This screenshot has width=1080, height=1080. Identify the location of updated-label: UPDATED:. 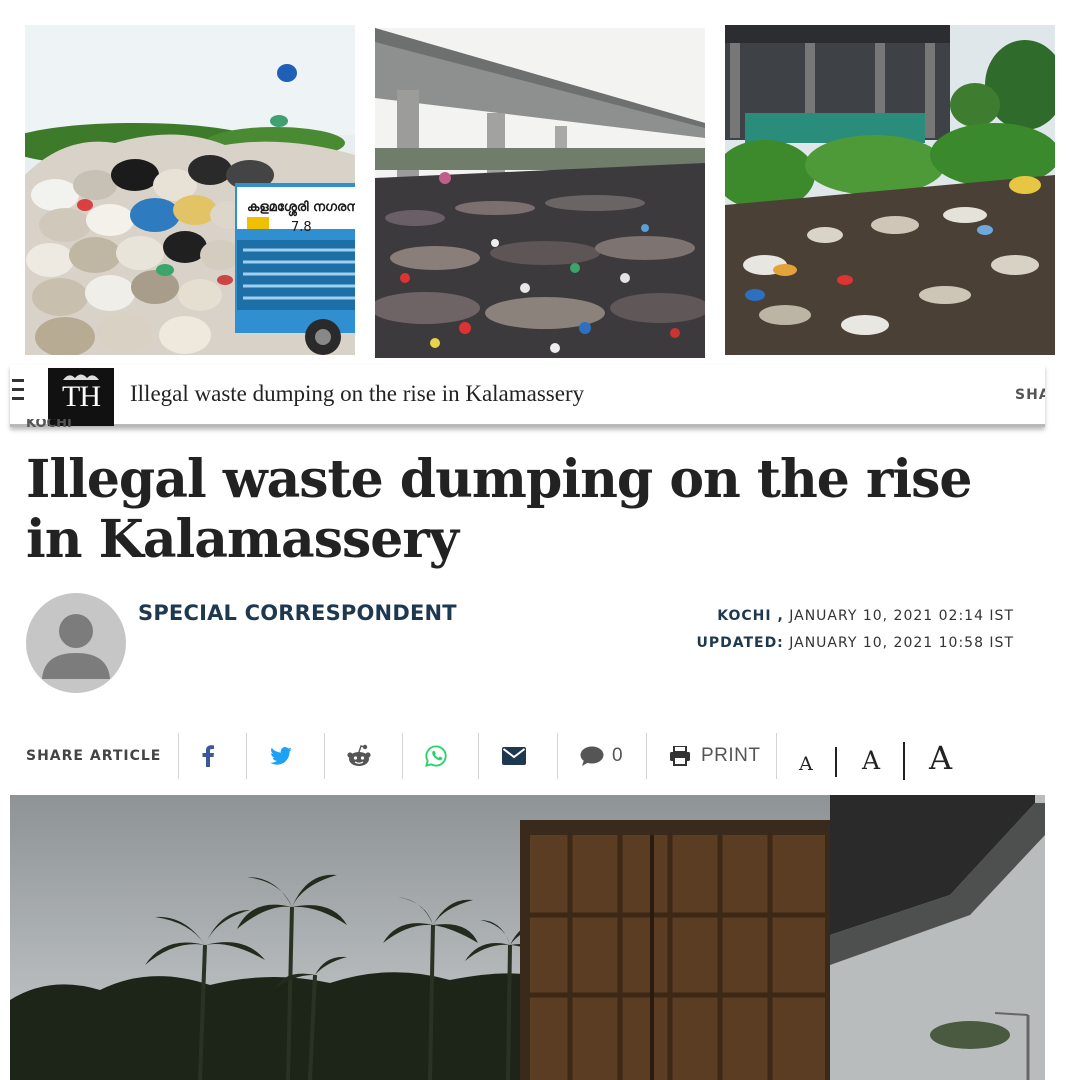
(740, 643).